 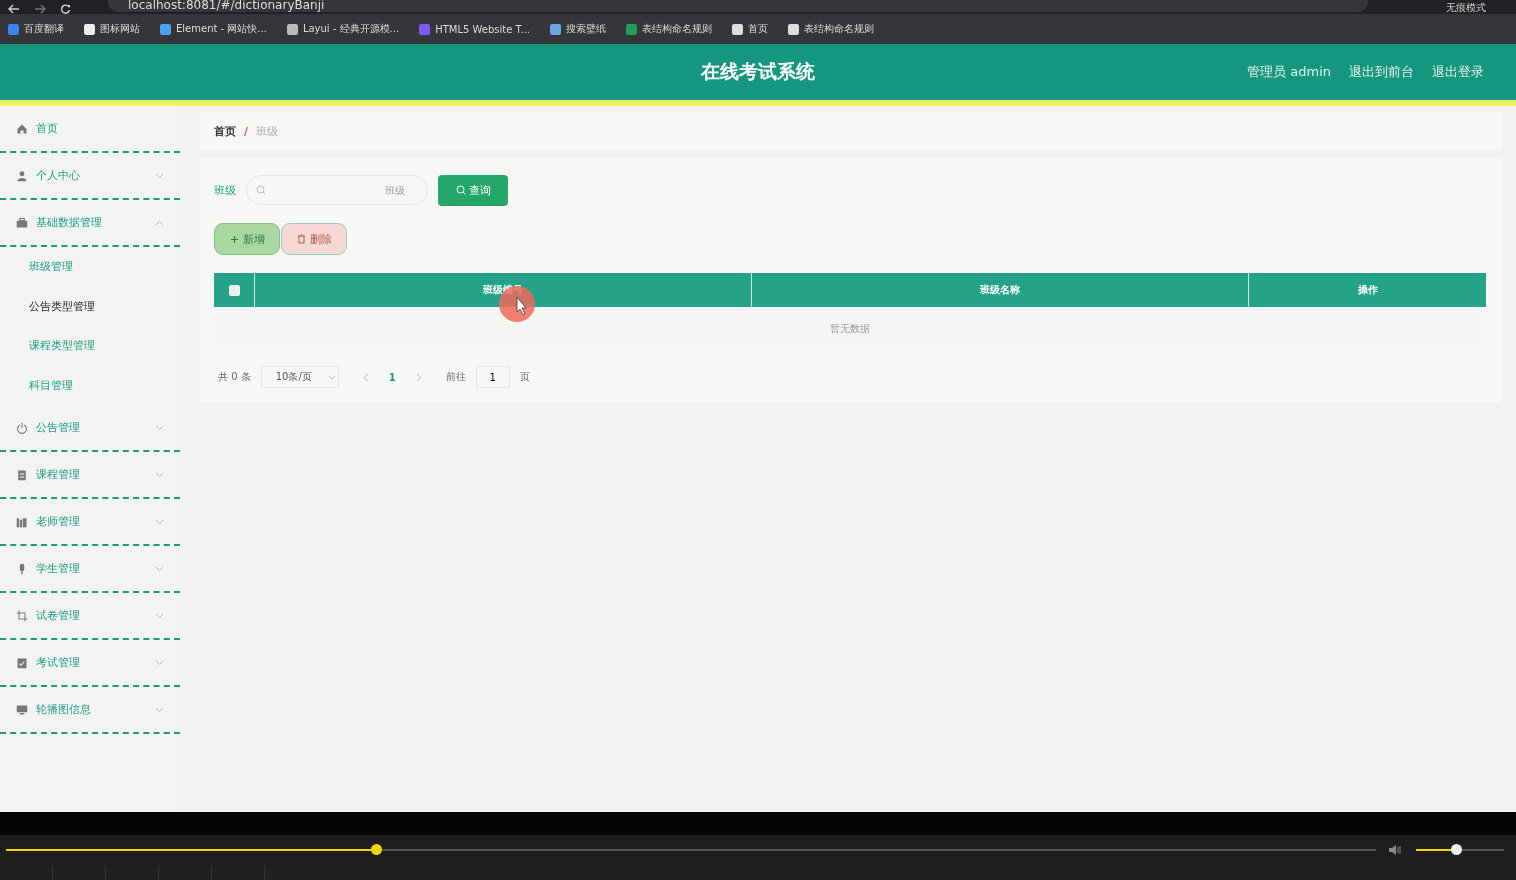 What do you see at coordinates (90, 129) in the screenshot?
I see `sidebar-item: 首页` at bounding box center [90, 129].